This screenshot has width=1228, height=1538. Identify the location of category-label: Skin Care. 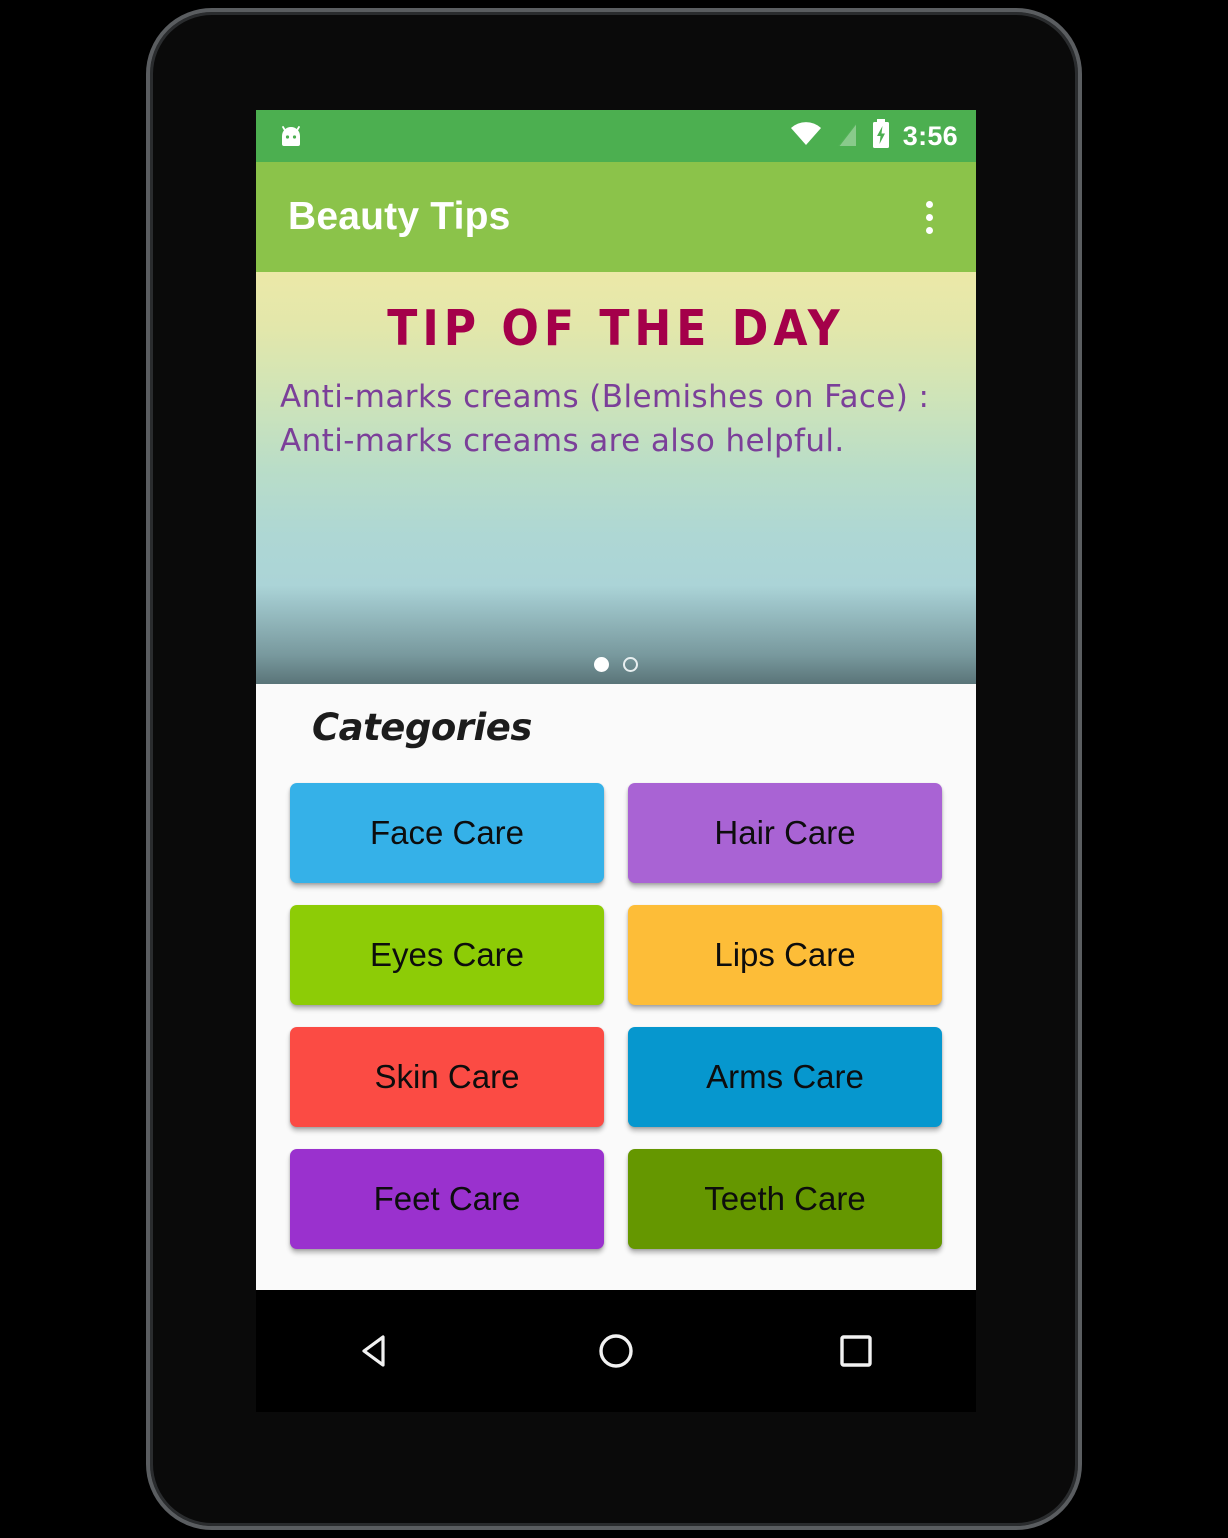
(447, 1076).